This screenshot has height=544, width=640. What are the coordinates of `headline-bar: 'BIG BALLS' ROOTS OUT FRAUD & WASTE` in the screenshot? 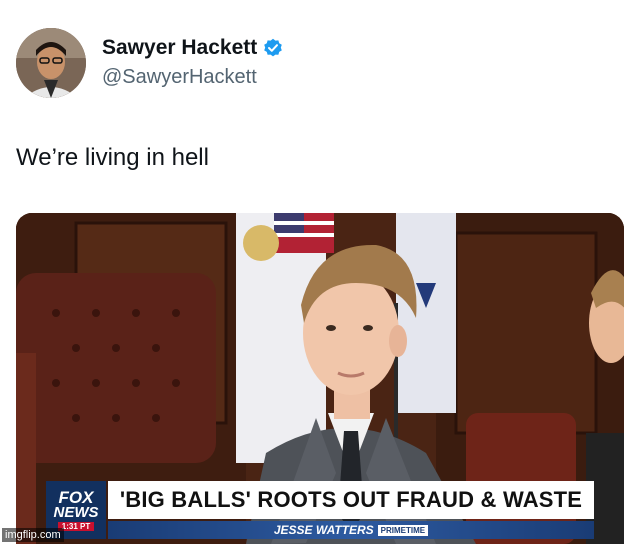 It's located at (351, 500).